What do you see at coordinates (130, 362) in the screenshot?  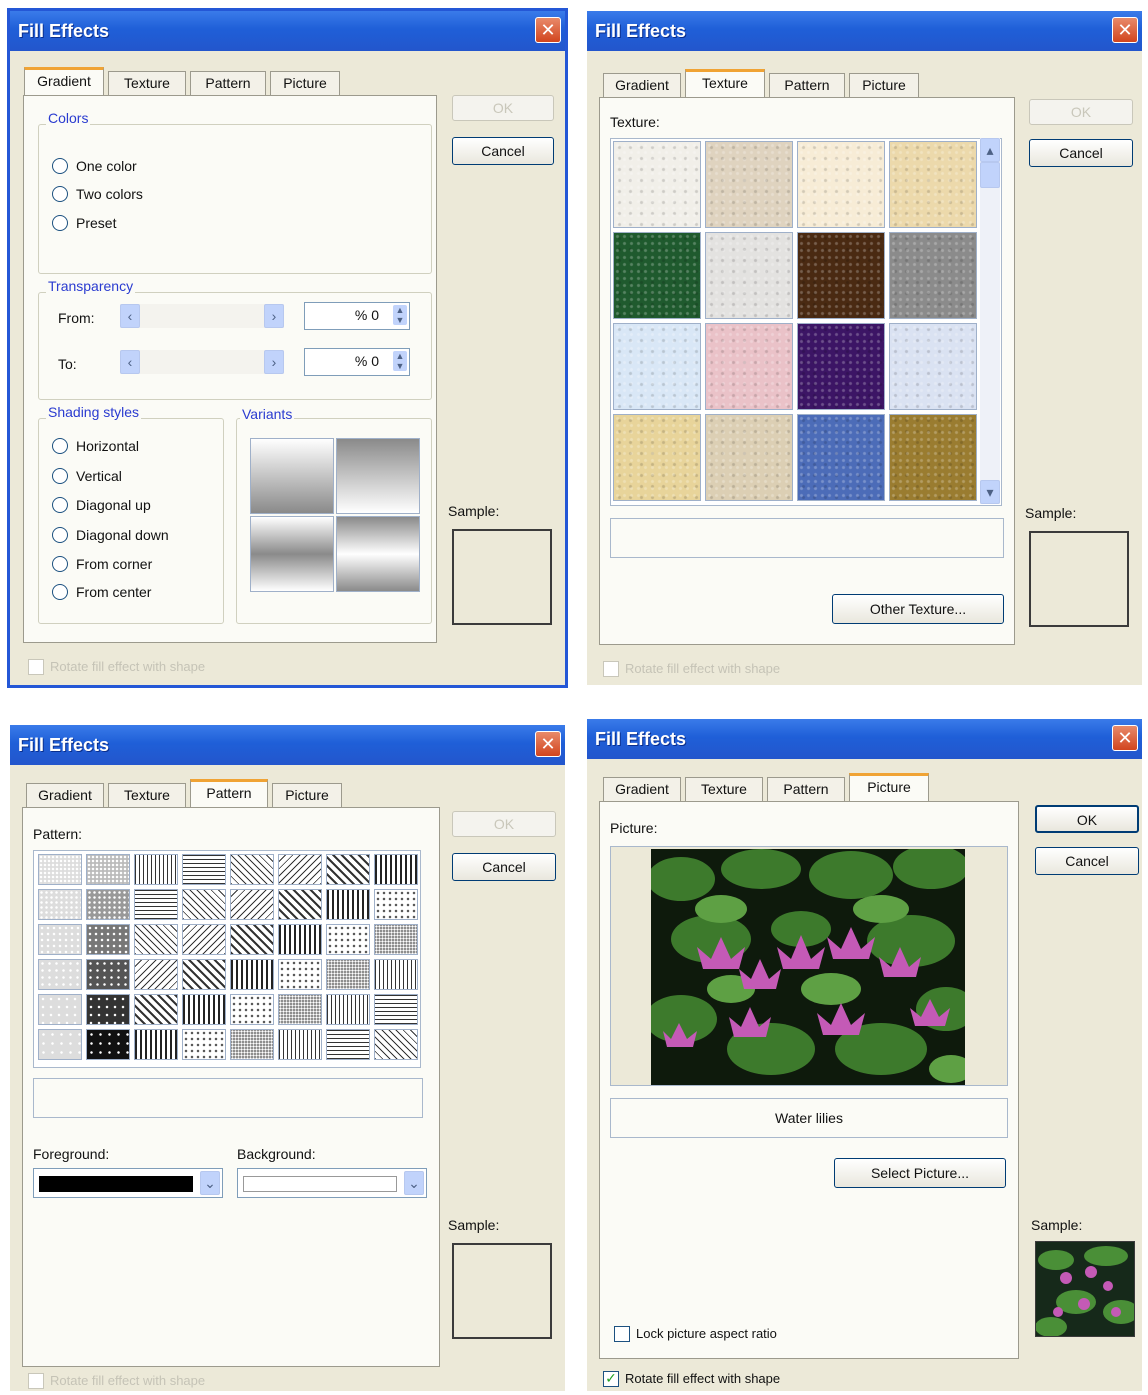 I see `to-left-arrow-icon: ‹` at bounding box center [130, 362].